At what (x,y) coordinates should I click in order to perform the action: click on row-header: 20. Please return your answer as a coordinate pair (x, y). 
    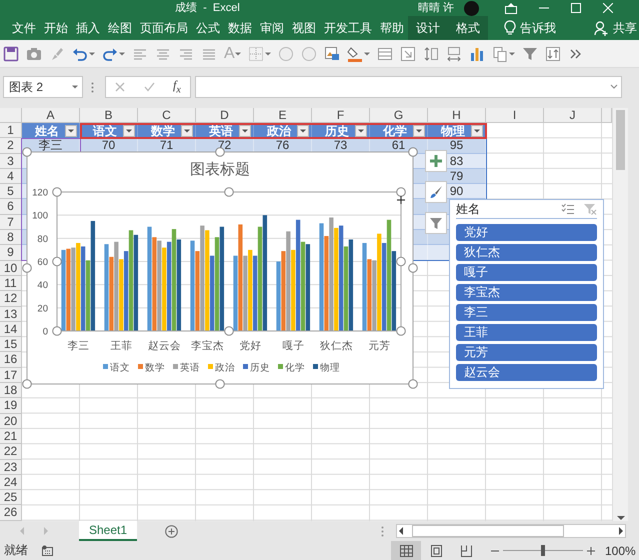
    Looking at the image, I should click on (11, 421).